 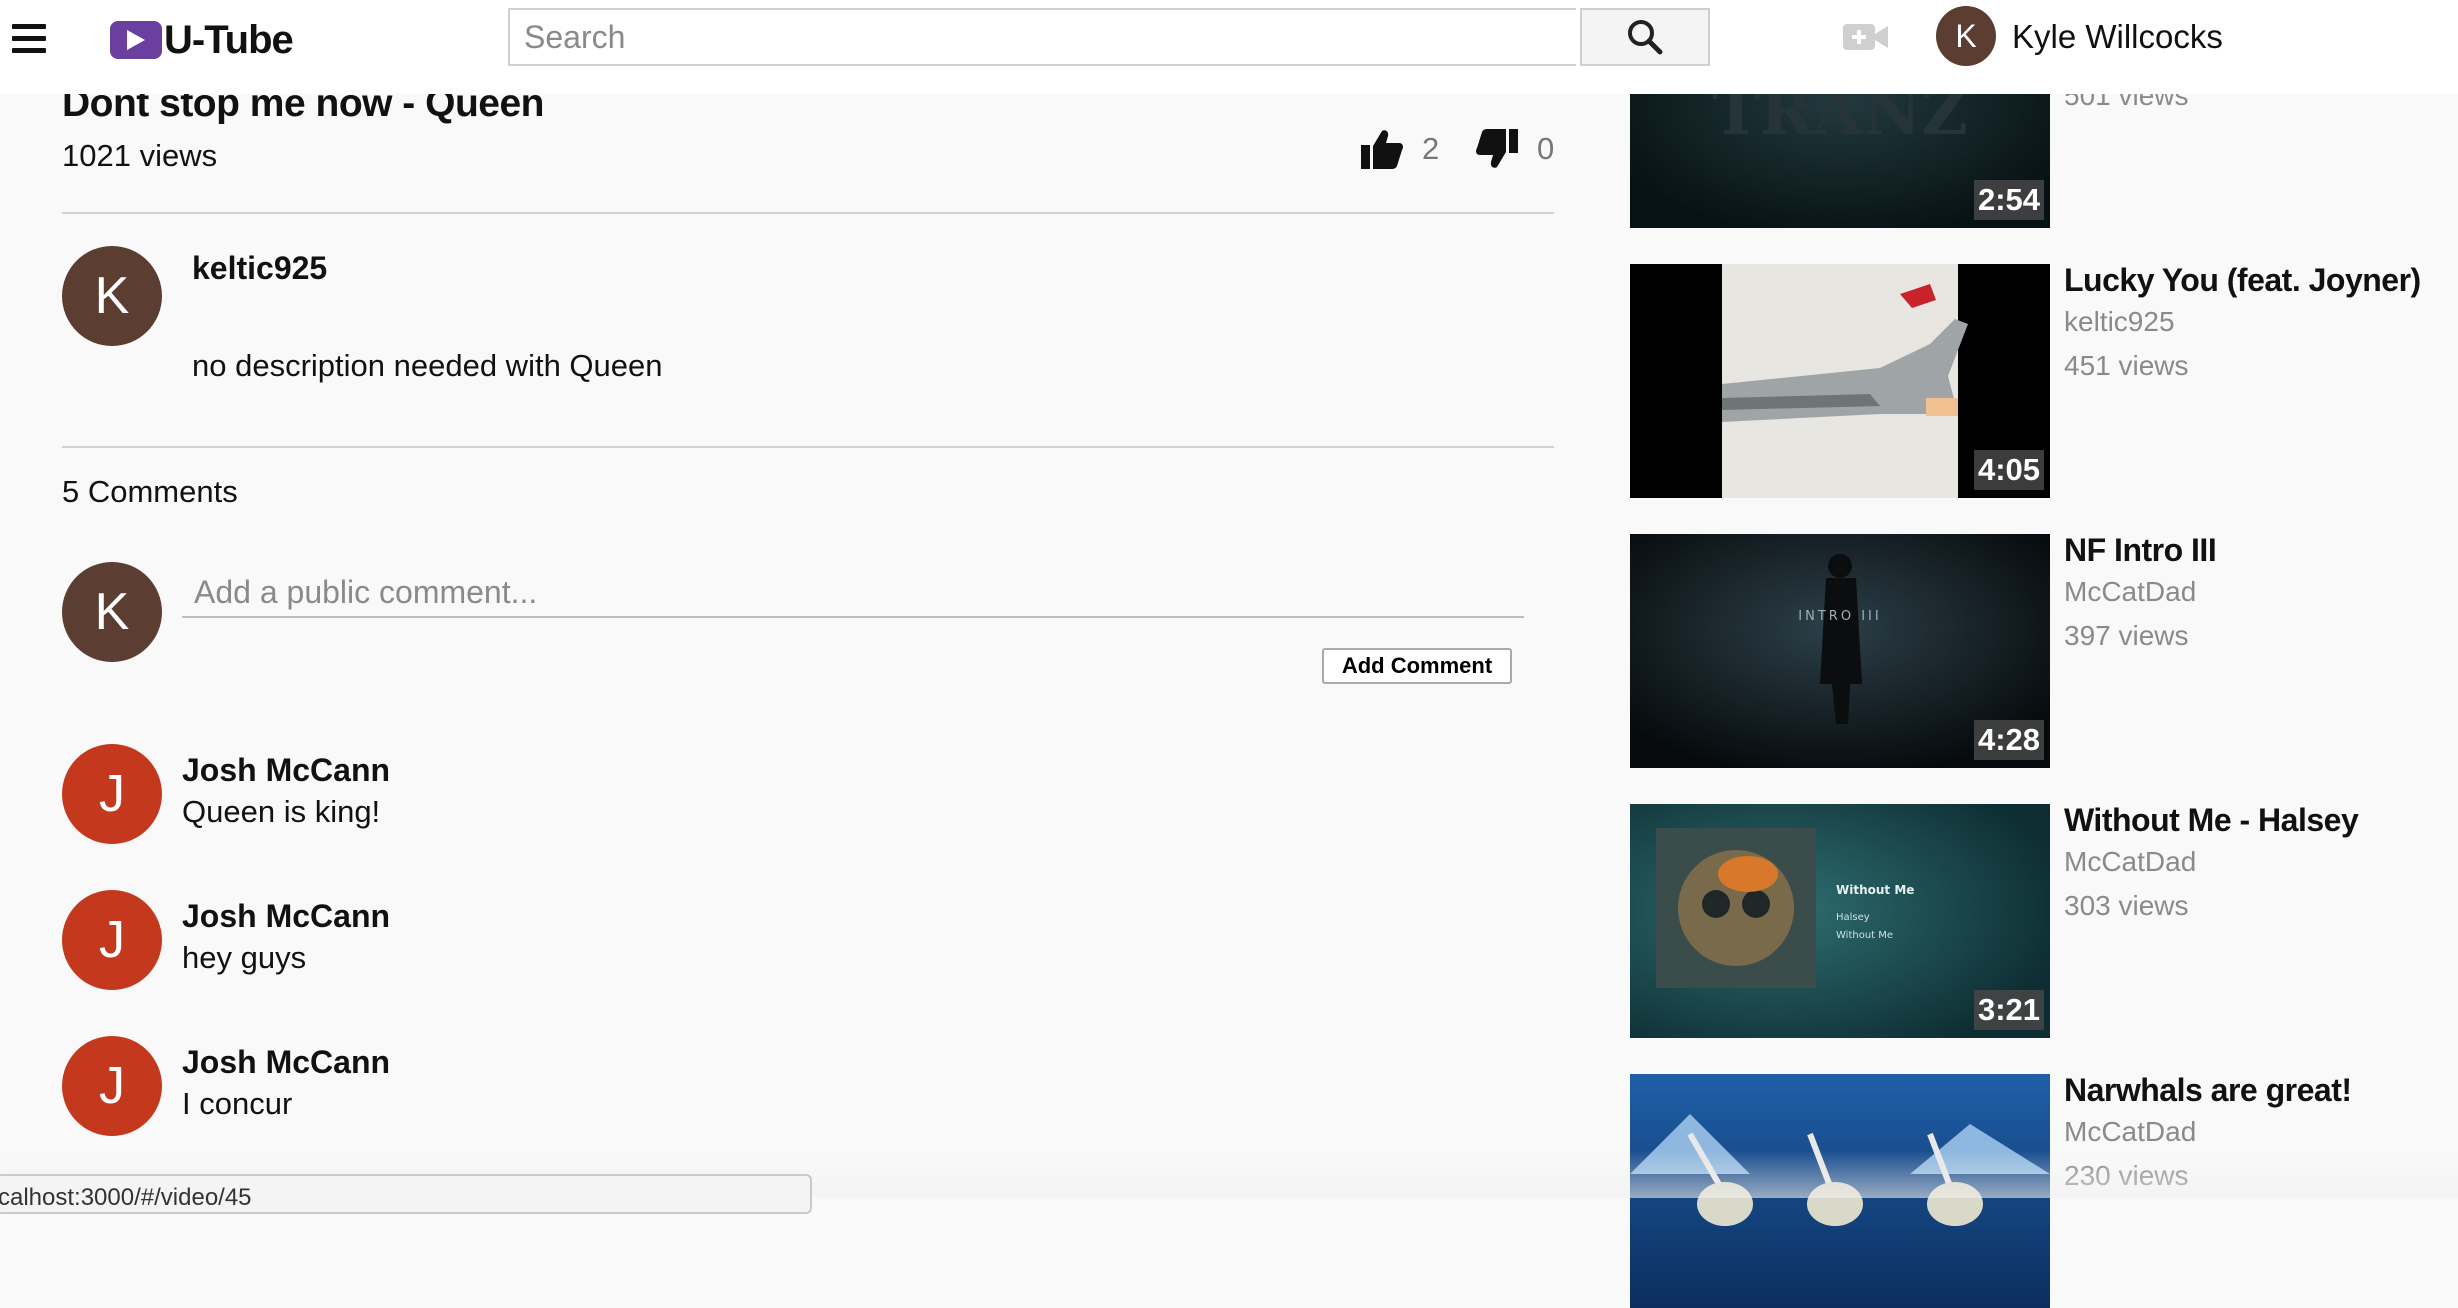 I want to click on dislike-button: 0, so click(x=1514, y=149).